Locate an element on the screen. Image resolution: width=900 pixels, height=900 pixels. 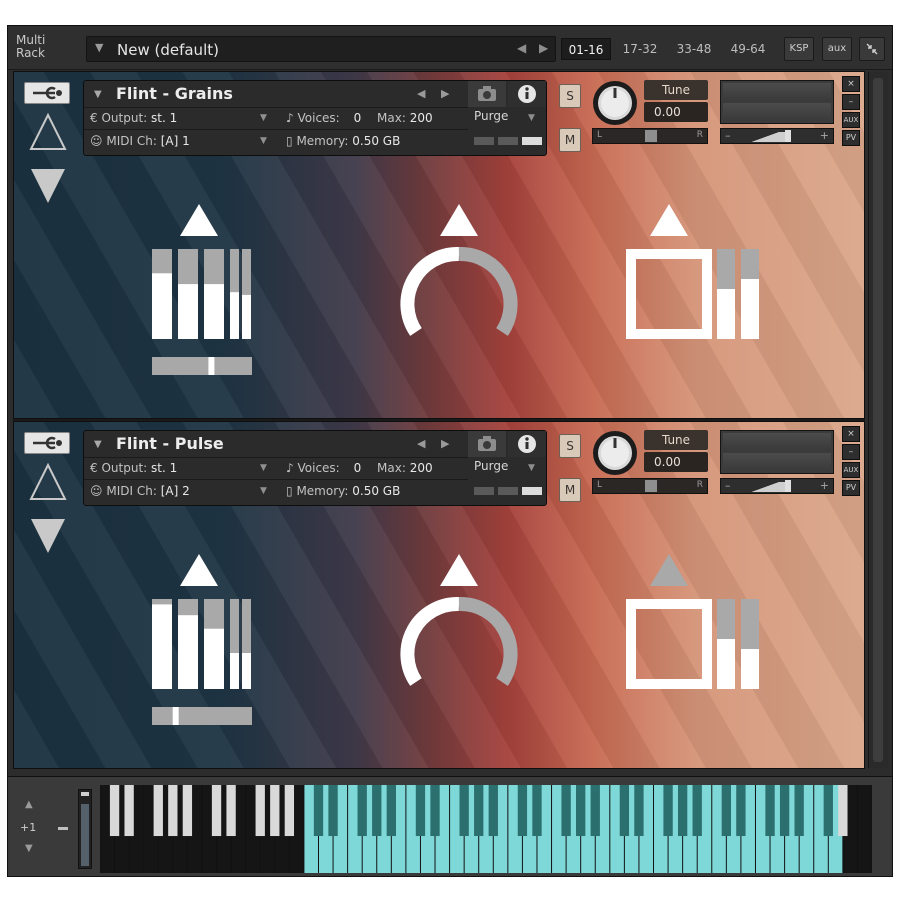
octave-down-icon: ▼ is located at coordinates (29, 848).